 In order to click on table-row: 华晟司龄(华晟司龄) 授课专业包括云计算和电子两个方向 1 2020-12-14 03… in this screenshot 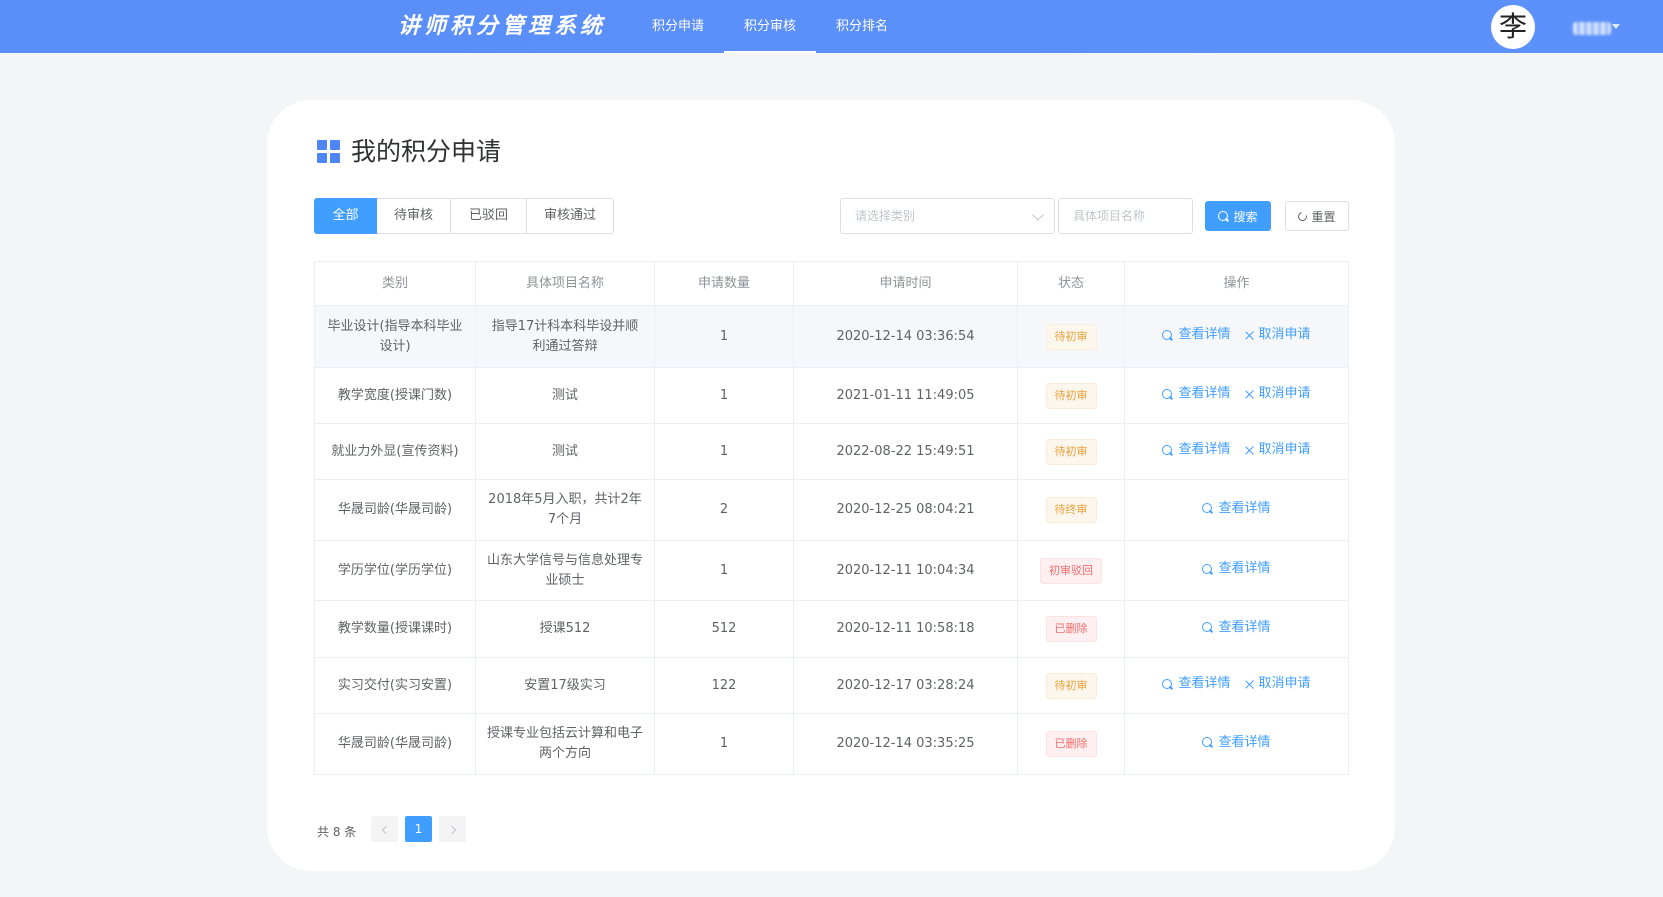, I will do `click(831, 744)`.